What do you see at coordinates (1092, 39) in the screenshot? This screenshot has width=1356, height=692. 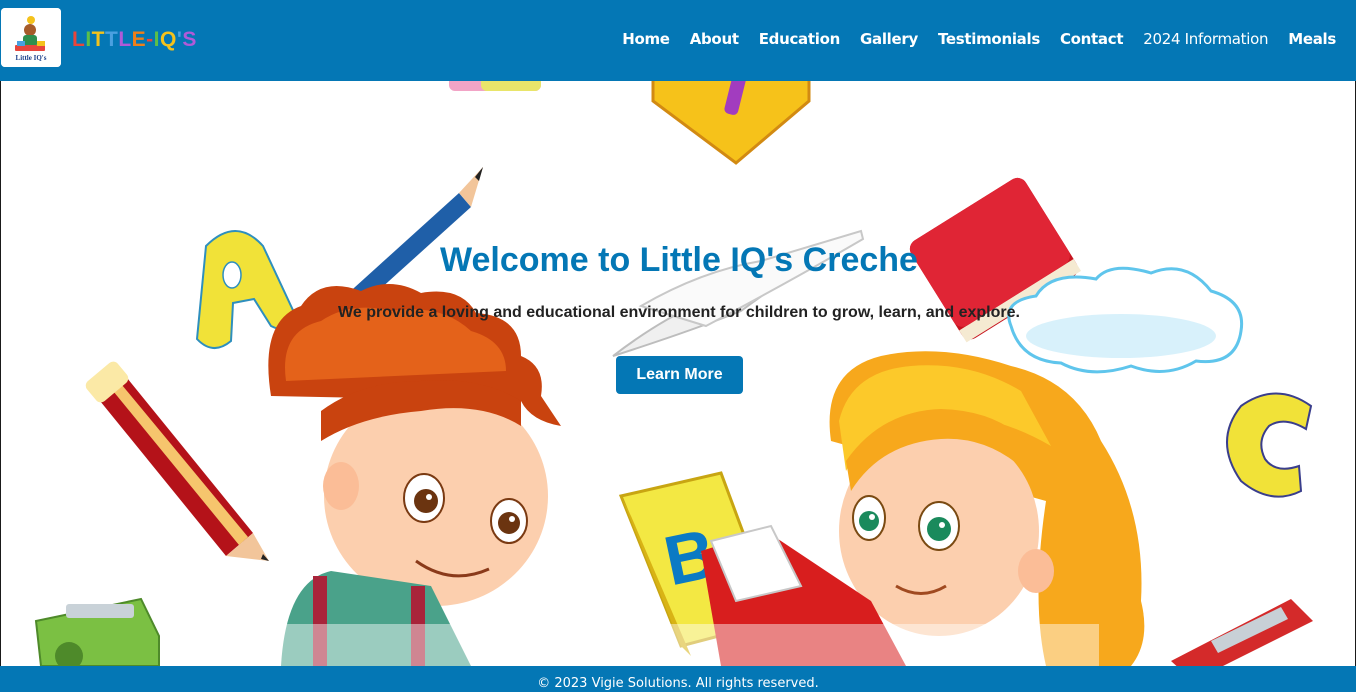 I see `nav-contact: Contact` at bounding box center [1092, 39].